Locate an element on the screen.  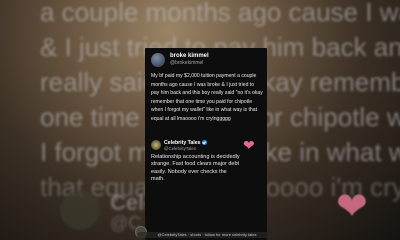
background-heart-icon: ❤ is located at coordinates (352, 207).